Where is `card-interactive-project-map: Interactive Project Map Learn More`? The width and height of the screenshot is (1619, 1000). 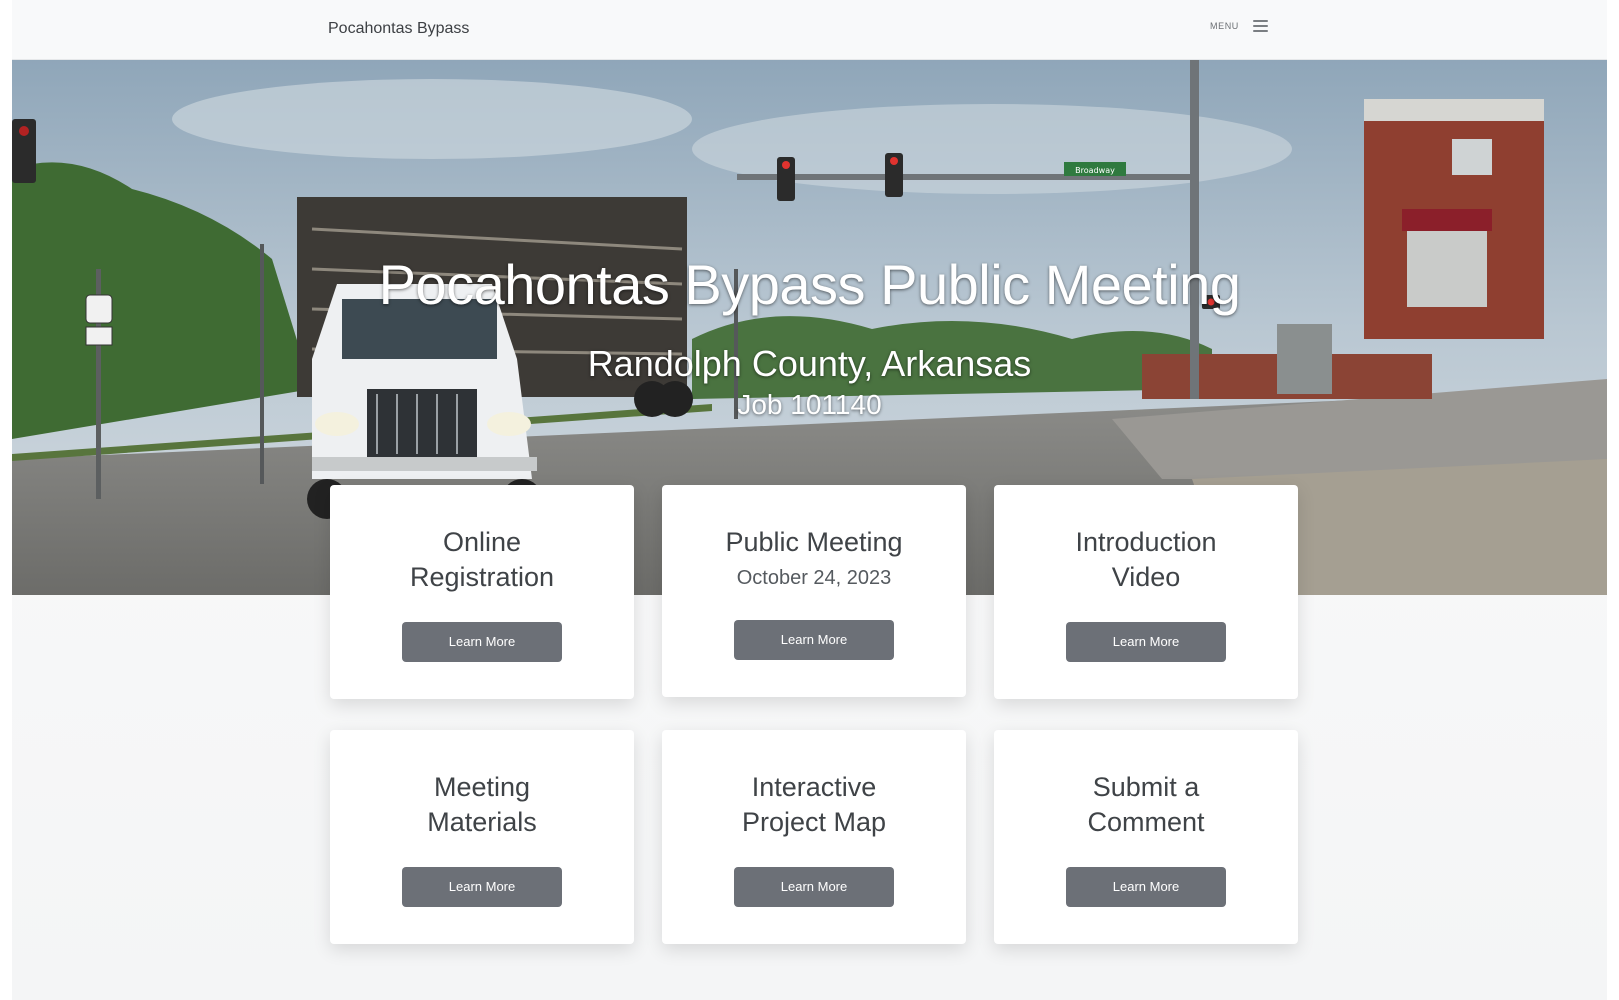 card-interactive-project-map: Interactive Project Map Learn More is located at coordinates (814, 837).